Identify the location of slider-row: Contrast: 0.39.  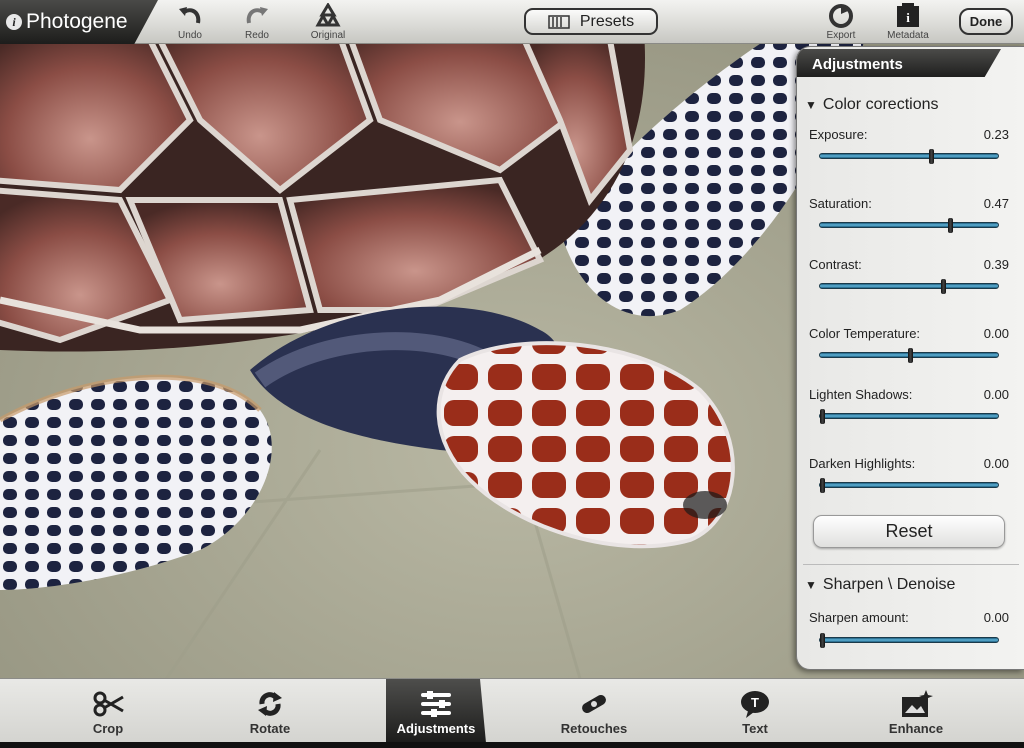
(909, 264).